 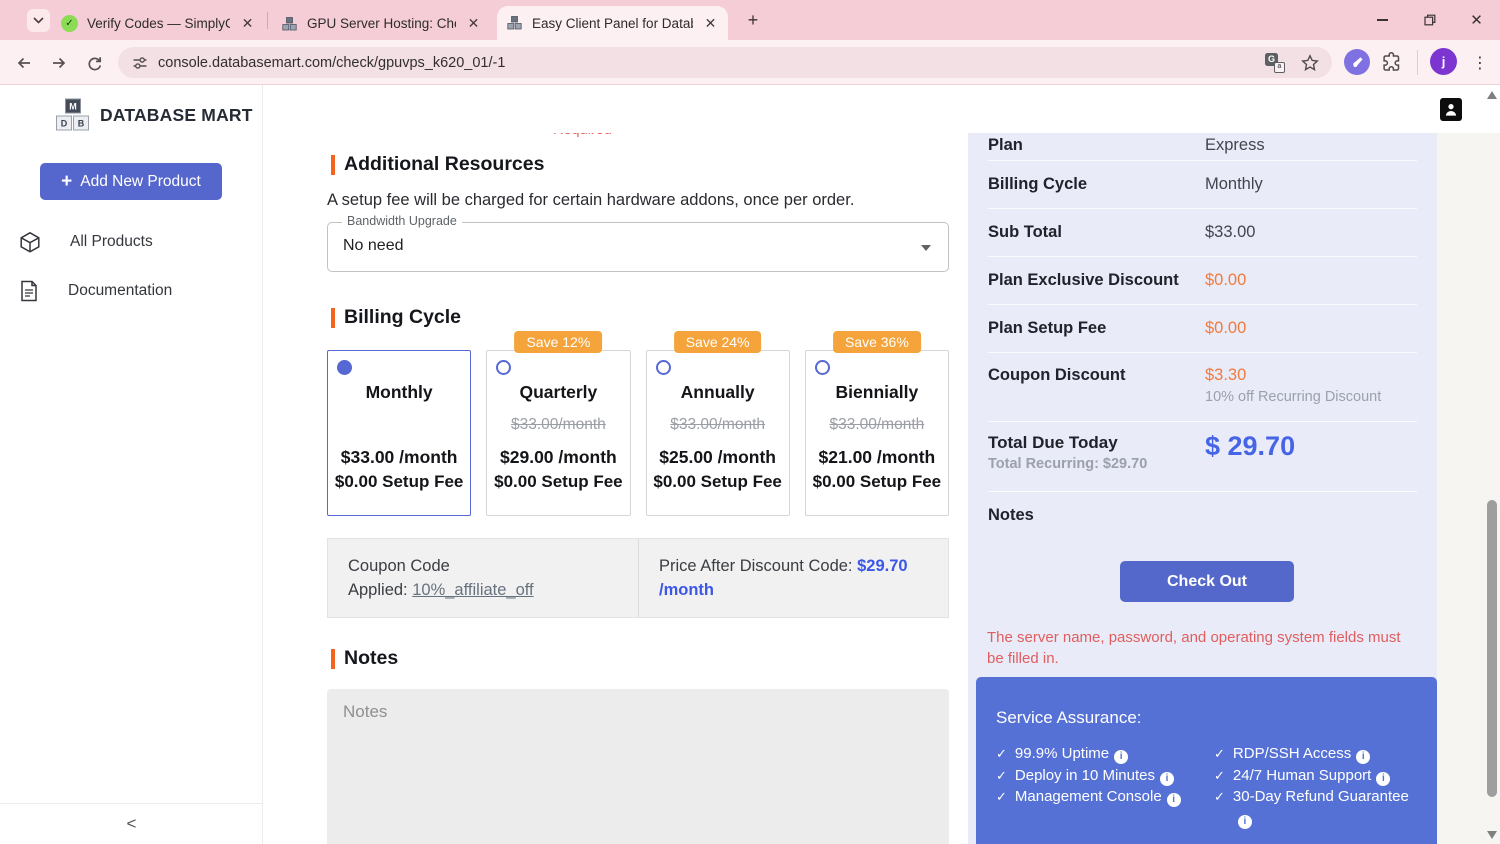 What do you see at coordinates (1230, 232) in the screenshot?
I see `summary-value: $33.00` at bounding box center [1230, 232].